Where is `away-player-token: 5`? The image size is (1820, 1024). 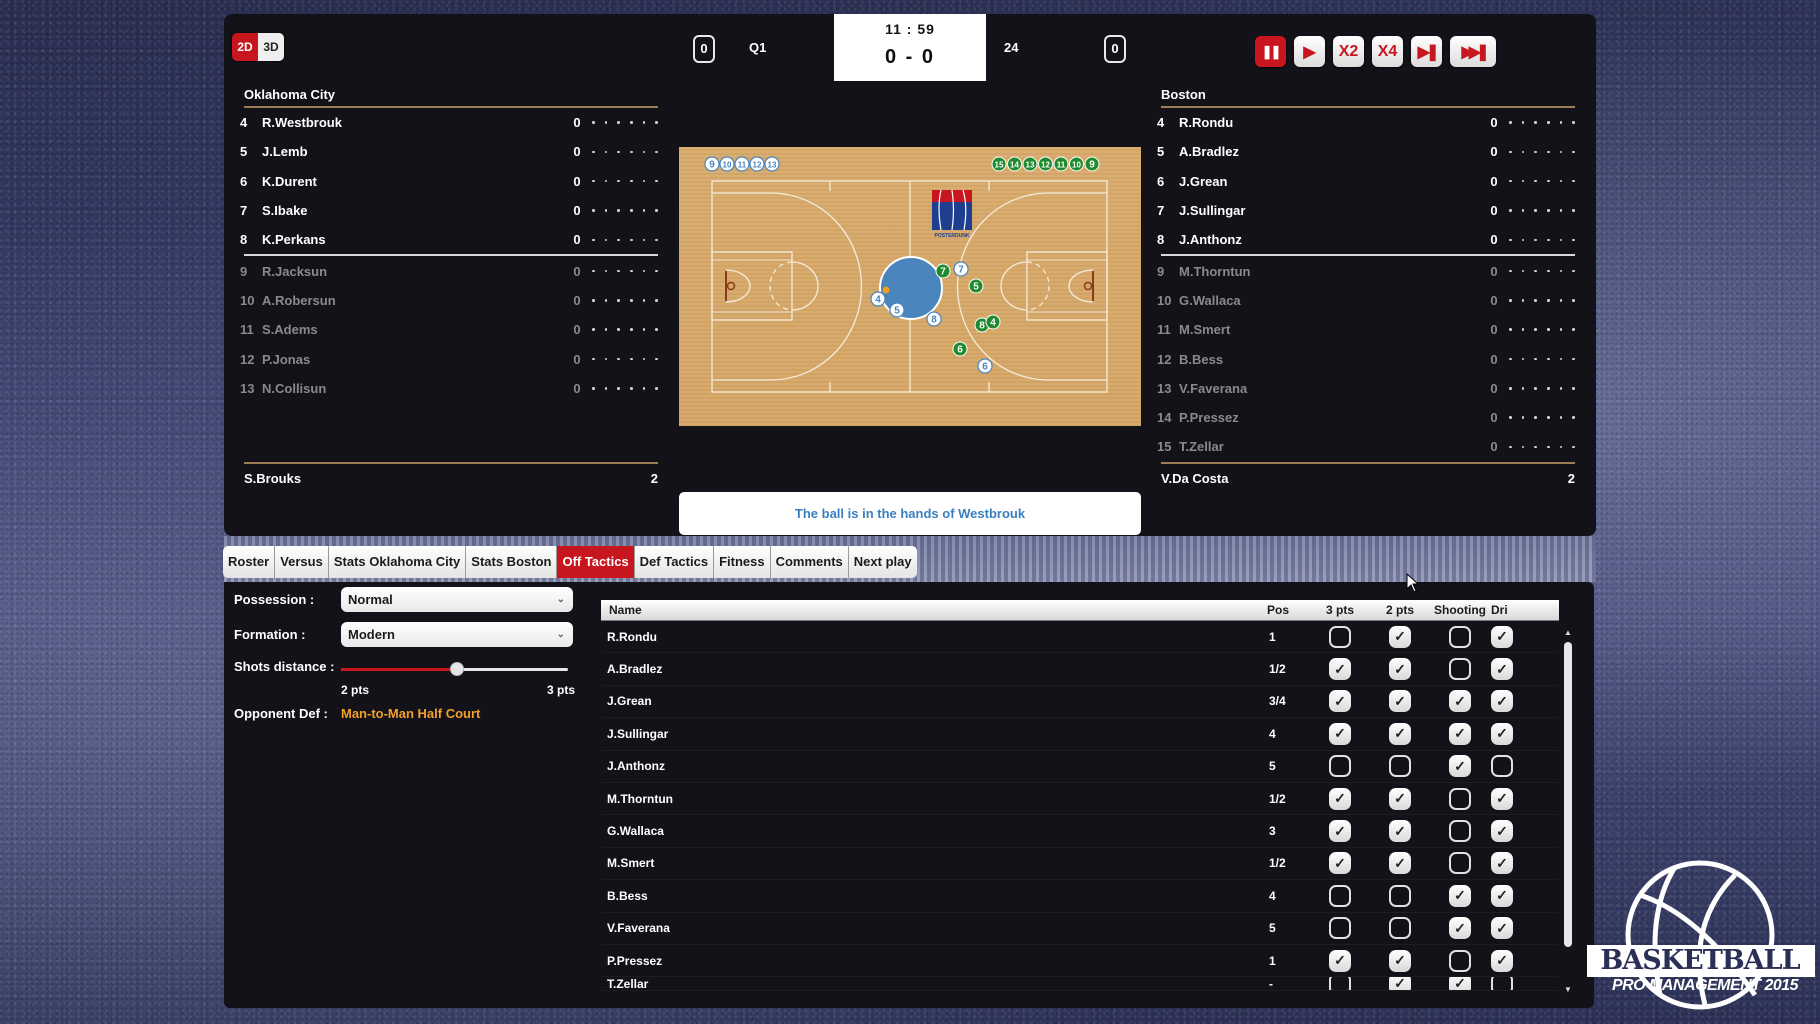
away-player-token: 5 is located at coordinates (976, 286).